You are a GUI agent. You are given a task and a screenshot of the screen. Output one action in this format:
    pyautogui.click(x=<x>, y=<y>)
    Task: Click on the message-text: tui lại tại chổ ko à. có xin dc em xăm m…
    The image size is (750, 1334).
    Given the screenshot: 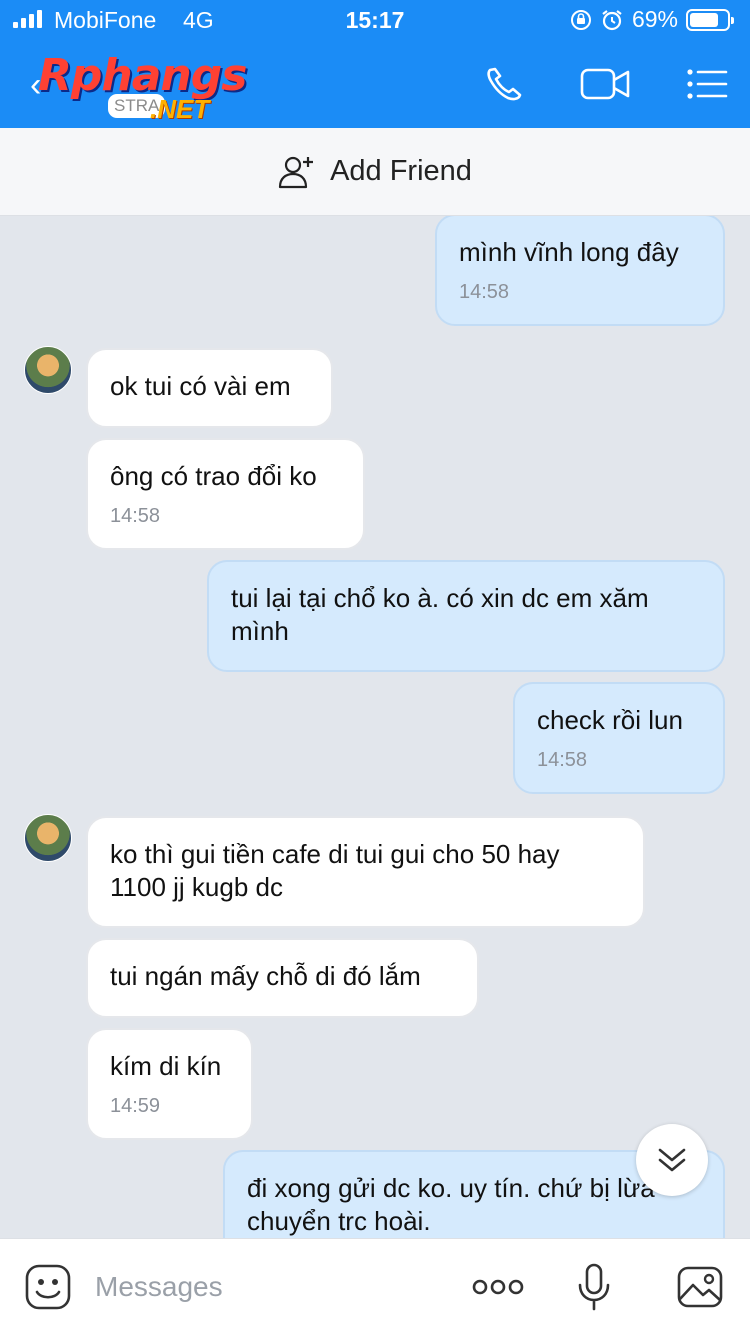 What is the action you would take?
    pyautogui.click(x=440, y=614)
    